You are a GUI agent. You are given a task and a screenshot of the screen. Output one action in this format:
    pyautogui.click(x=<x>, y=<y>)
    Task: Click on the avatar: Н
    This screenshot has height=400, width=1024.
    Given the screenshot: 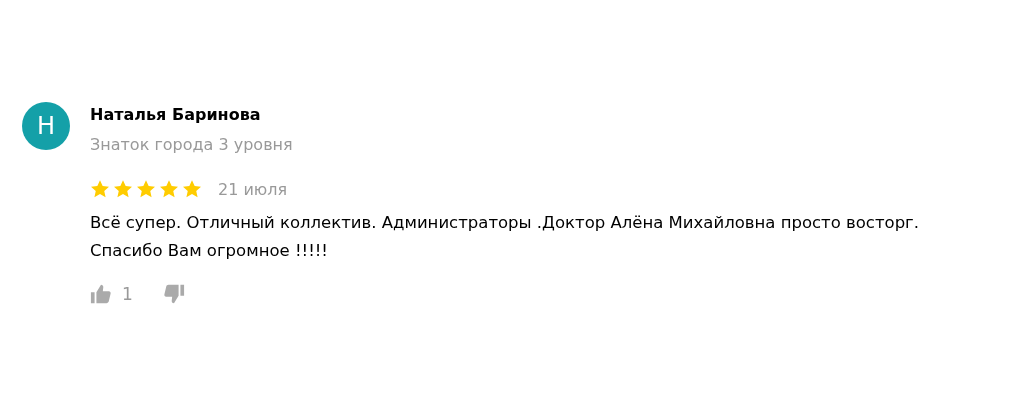 What is the action you would take?
    pyautogui.click(x=46, y=126)
    